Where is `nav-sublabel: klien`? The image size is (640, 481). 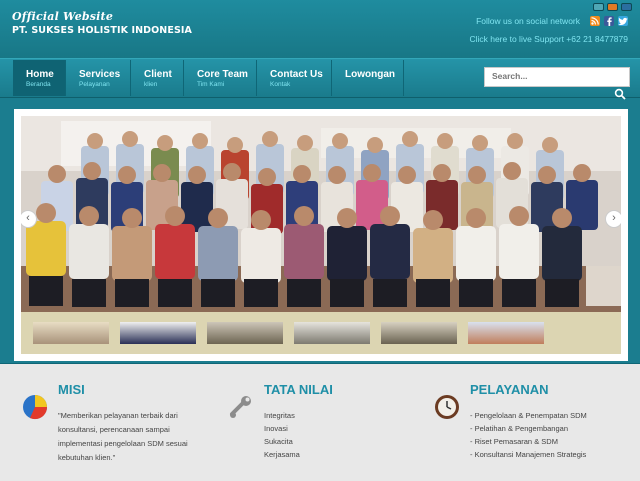
nav-sublabel: klien is located at coordinates (151, 84).